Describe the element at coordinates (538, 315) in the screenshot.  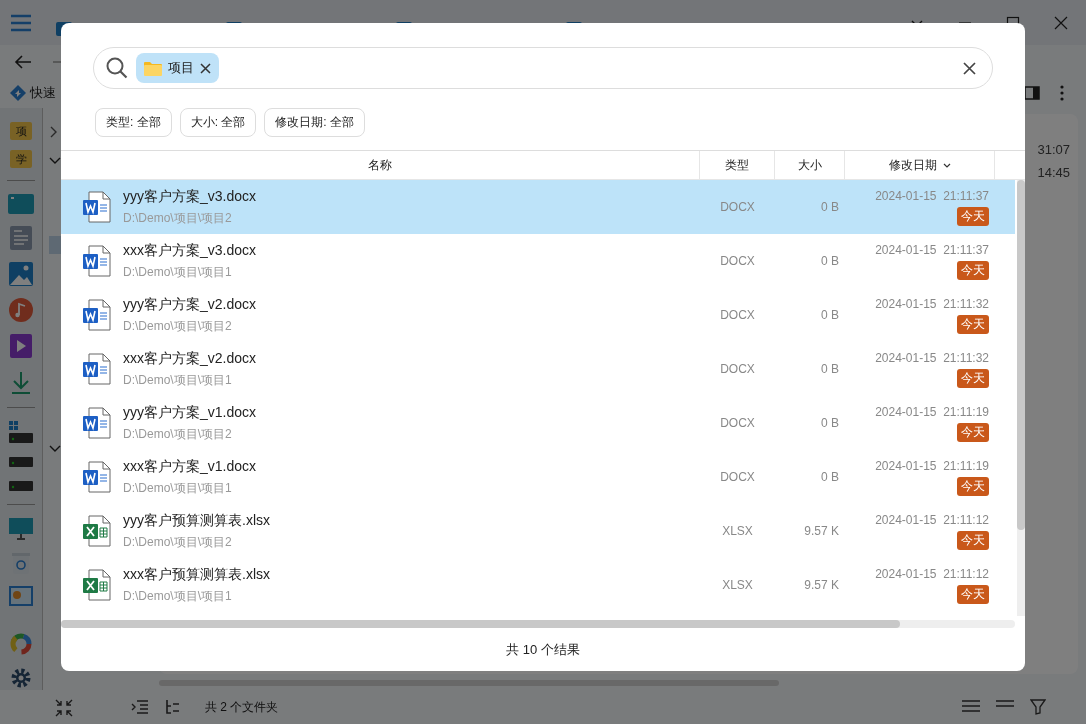
I see `result-row: yyy客户方案_v2.docx D:\Demo\项目\项目2 DOCX 0 B 2024-01-15 21:11:32 今天` at that location.